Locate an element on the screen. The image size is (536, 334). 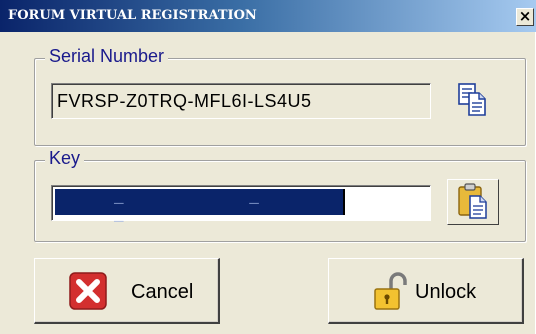
window-title: FORUM VIRTUAL REGISTRATION is located at coordinates (132, 15).